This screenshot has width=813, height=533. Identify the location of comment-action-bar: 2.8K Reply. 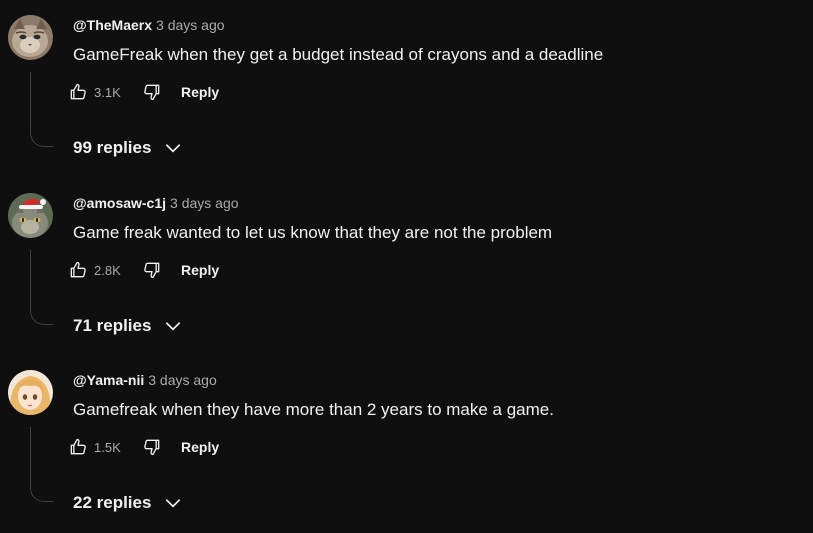
(140, 270).